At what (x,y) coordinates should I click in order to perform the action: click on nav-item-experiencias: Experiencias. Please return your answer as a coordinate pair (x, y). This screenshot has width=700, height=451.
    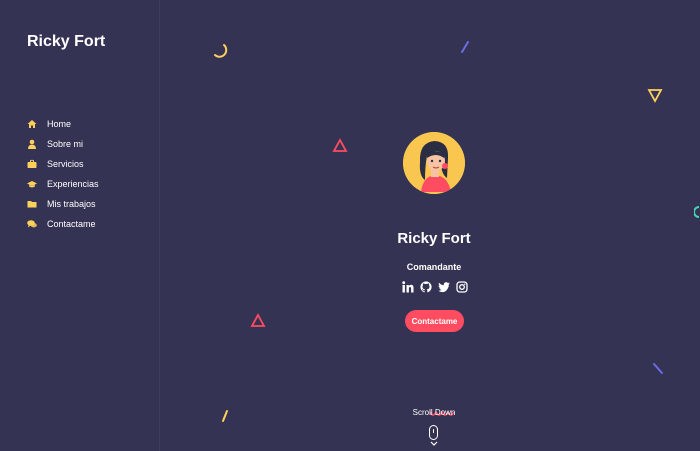
    Looking at the image, I should click on (62, 184).